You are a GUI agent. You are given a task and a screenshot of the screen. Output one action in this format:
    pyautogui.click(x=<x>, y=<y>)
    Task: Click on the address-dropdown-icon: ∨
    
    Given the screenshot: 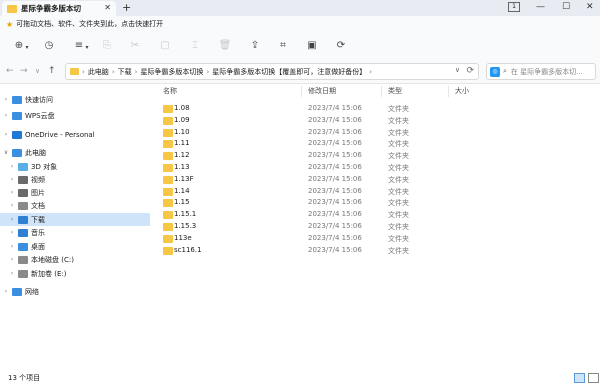 What is the action you would take?
    pyautogui.click(x=457, y=70)
    